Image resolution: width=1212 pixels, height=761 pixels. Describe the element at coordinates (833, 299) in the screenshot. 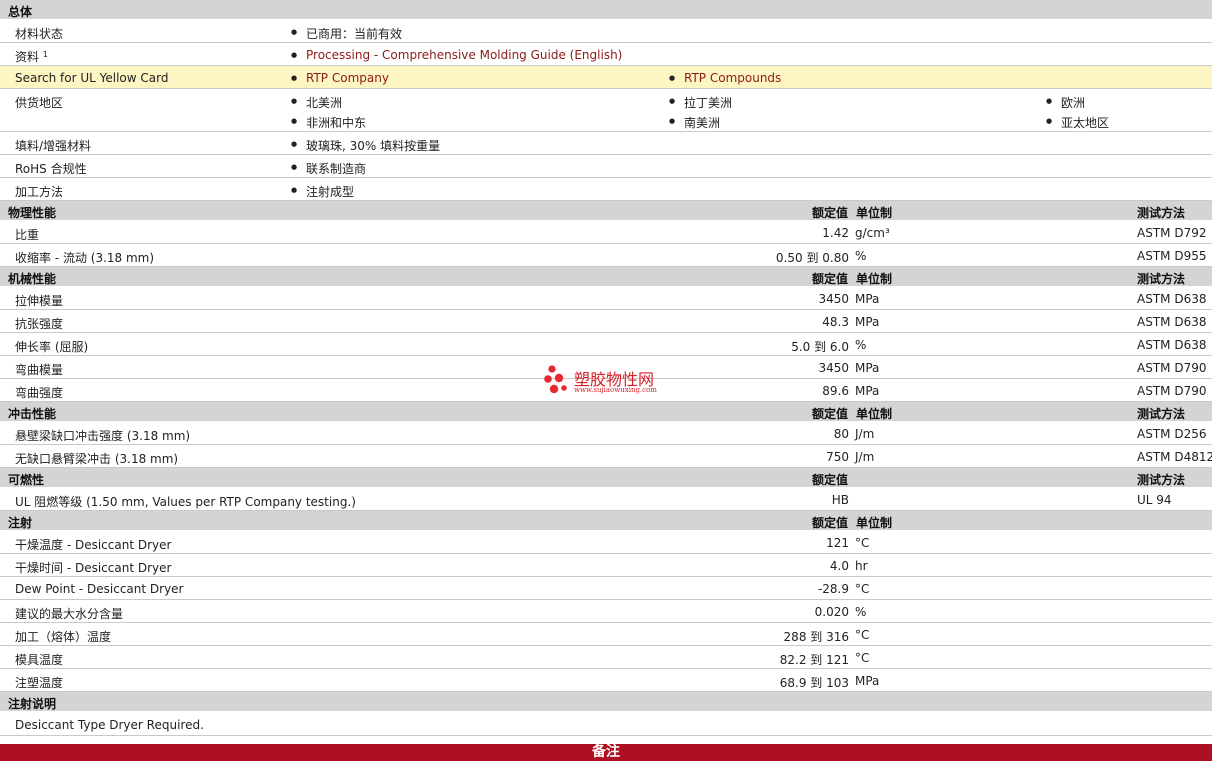

I see `property-value: 3450` at that location.